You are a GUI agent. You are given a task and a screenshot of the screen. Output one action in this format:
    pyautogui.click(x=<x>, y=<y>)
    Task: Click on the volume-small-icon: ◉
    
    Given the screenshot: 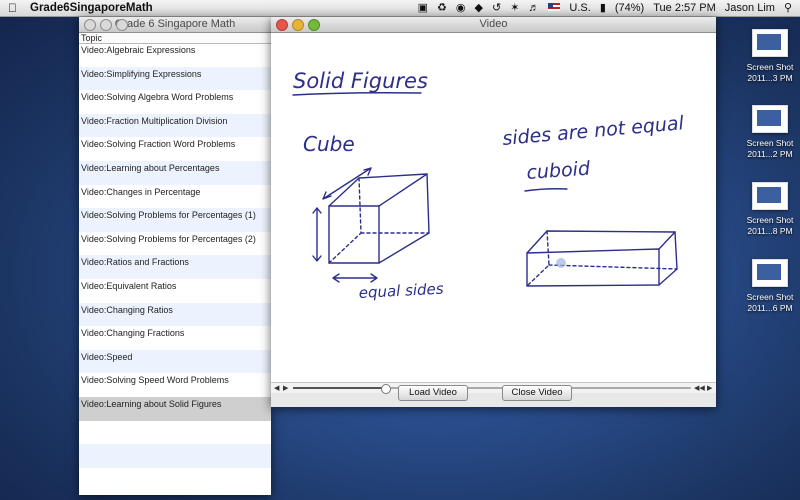 What is the action you would take?
    pyautogui.click(x=461, y=8)
    